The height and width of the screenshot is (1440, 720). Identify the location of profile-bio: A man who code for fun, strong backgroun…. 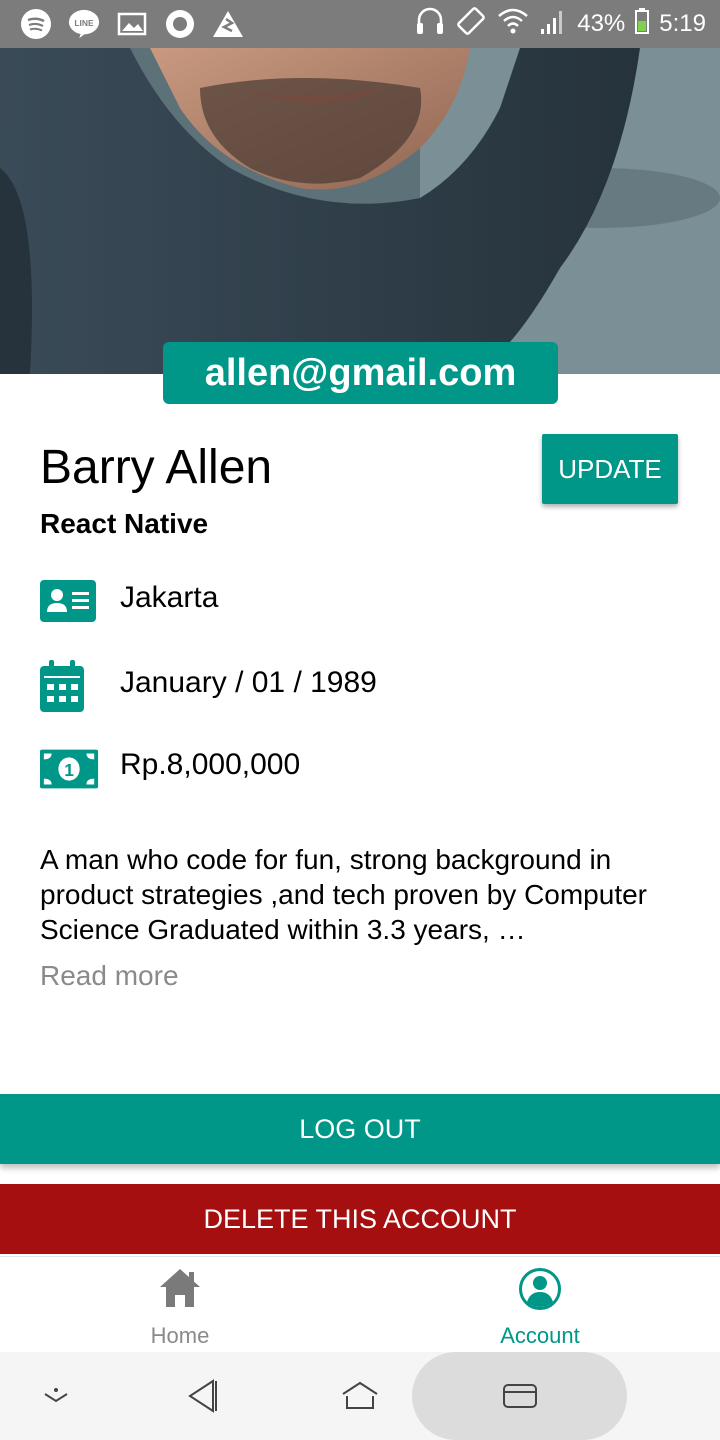
(344, 894).